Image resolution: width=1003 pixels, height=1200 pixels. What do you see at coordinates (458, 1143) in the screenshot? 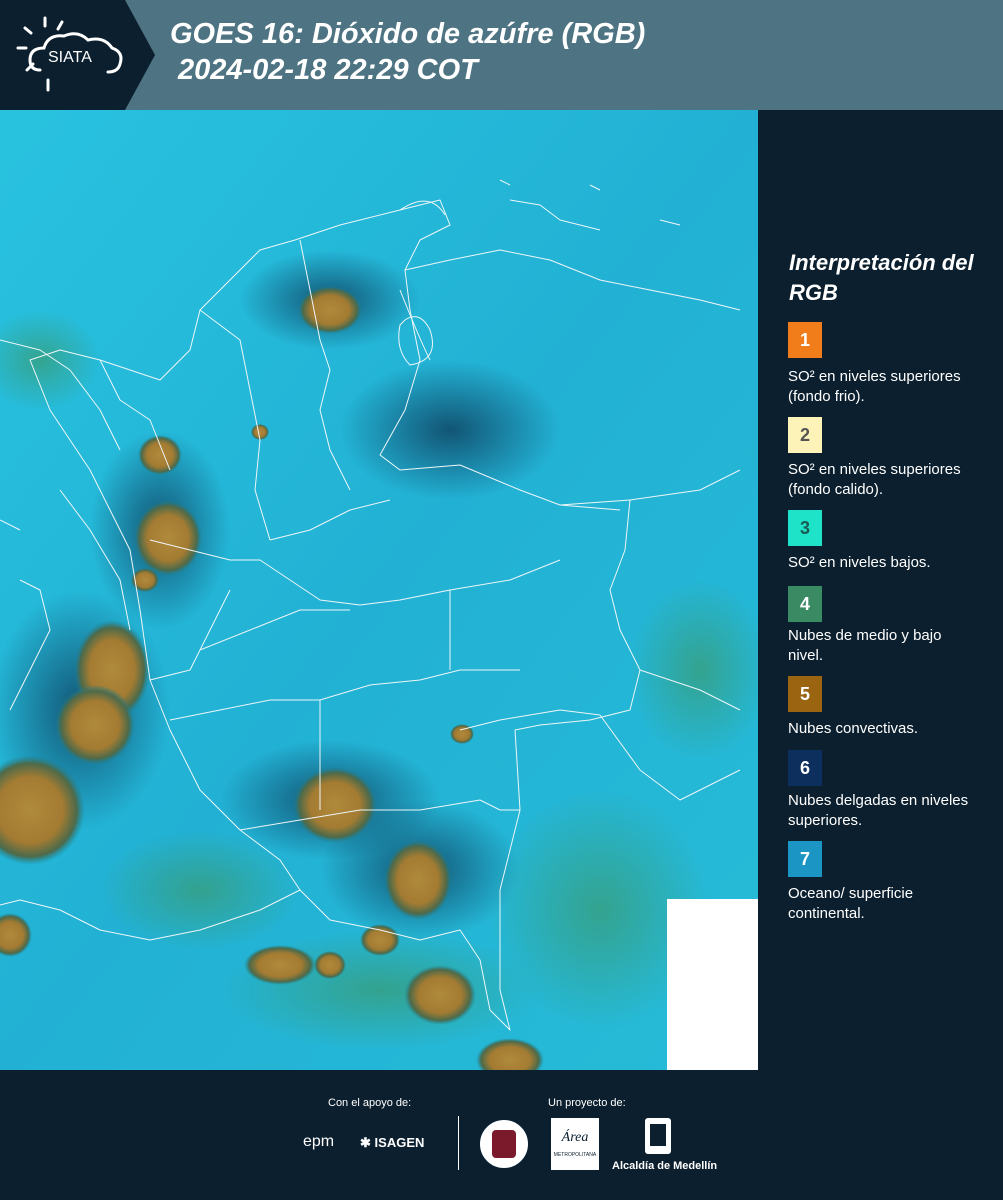
I see `footer-divider` at bounding box center [458, 1143].